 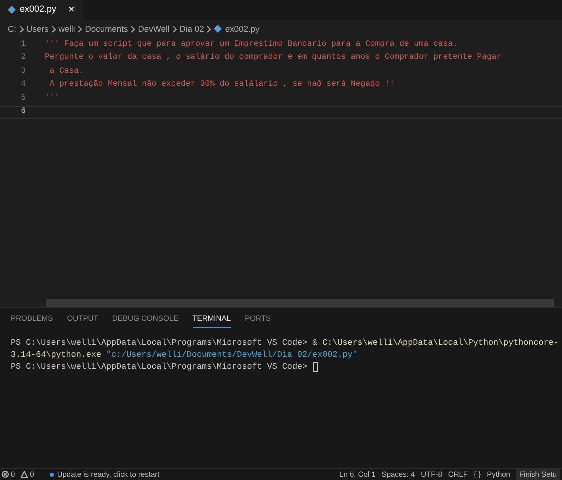 What do you see at coordinates (242, 29) in the screenshot?
I see `breadcrumb-item: ex002.py` at bounding box center [242, 29].